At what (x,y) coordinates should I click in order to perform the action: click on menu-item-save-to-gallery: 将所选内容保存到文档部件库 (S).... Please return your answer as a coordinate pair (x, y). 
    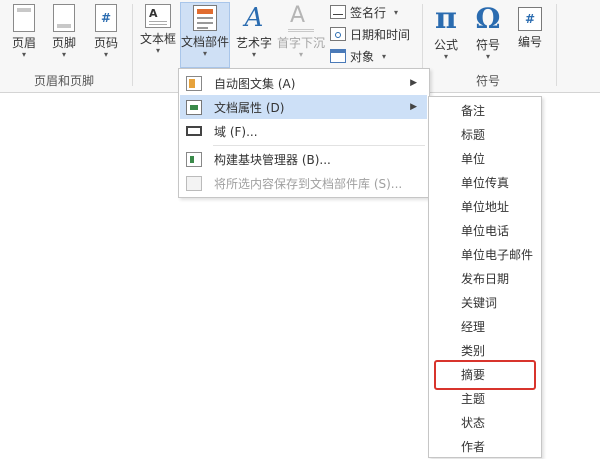
    Looking at the image, I should click on (303, 183).